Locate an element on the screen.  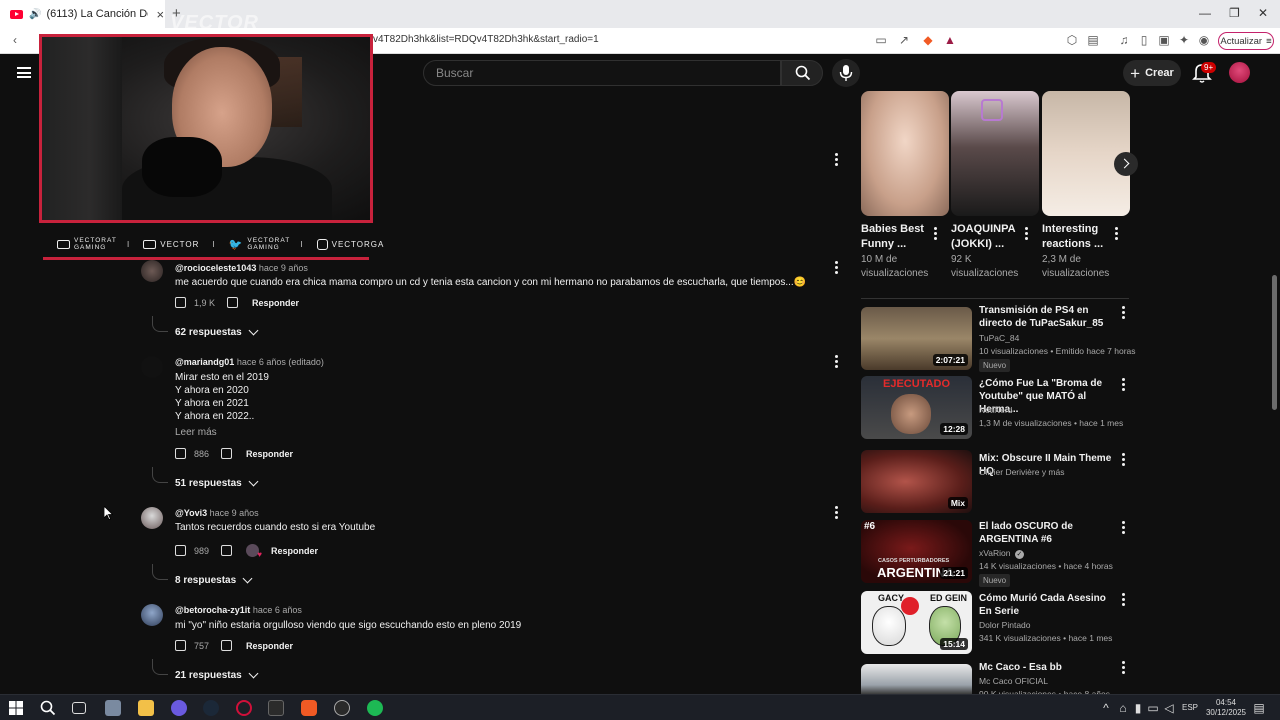
vpn-icon: ◉ is located at coordinates (1204, 40).